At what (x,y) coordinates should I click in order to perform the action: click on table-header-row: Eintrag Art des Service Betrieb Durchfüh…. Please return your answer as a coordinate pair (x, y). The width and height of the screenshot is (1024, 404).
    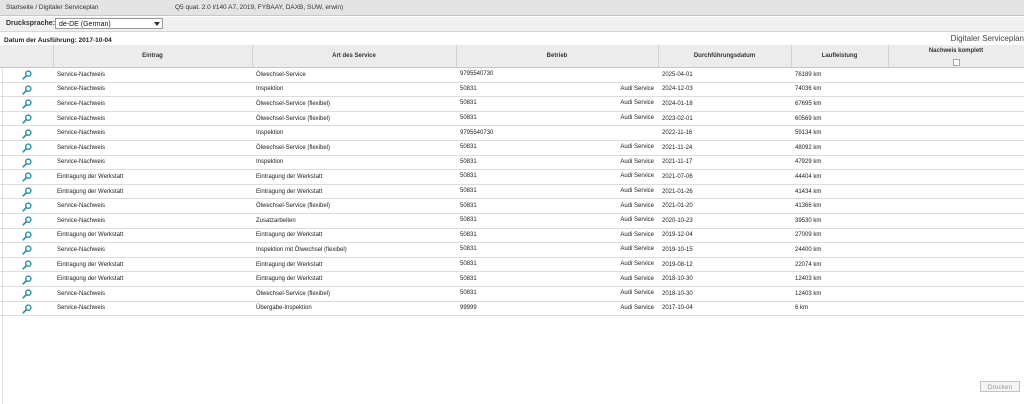
    Looking at the image, I should click on (512, 56).